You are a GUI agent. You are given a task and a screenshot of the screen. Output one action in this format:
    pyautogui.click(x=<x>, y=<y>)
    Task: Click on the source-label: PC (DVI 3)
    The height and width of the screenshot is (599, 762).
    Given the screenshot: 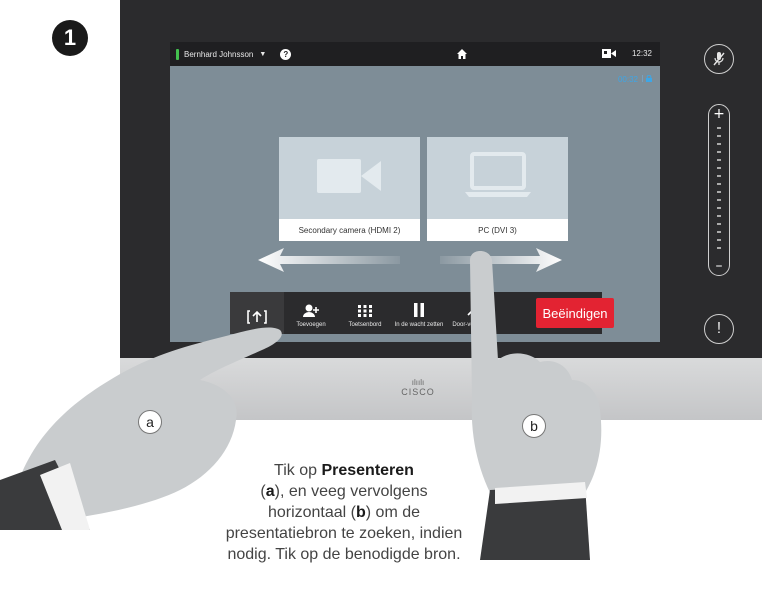 What is the action you would take?
    pyautogui.click(x=497, y=230)
    